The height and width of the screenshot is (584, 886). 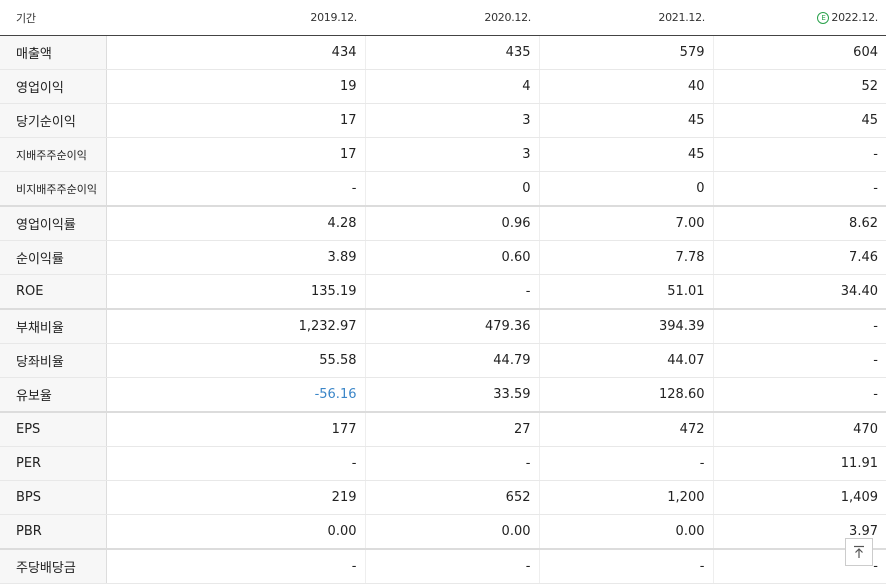 What do you see at coordinates (235, 292) in the screenshot?
I see `value-cell: 135.19` at bounding box center [235, 292].